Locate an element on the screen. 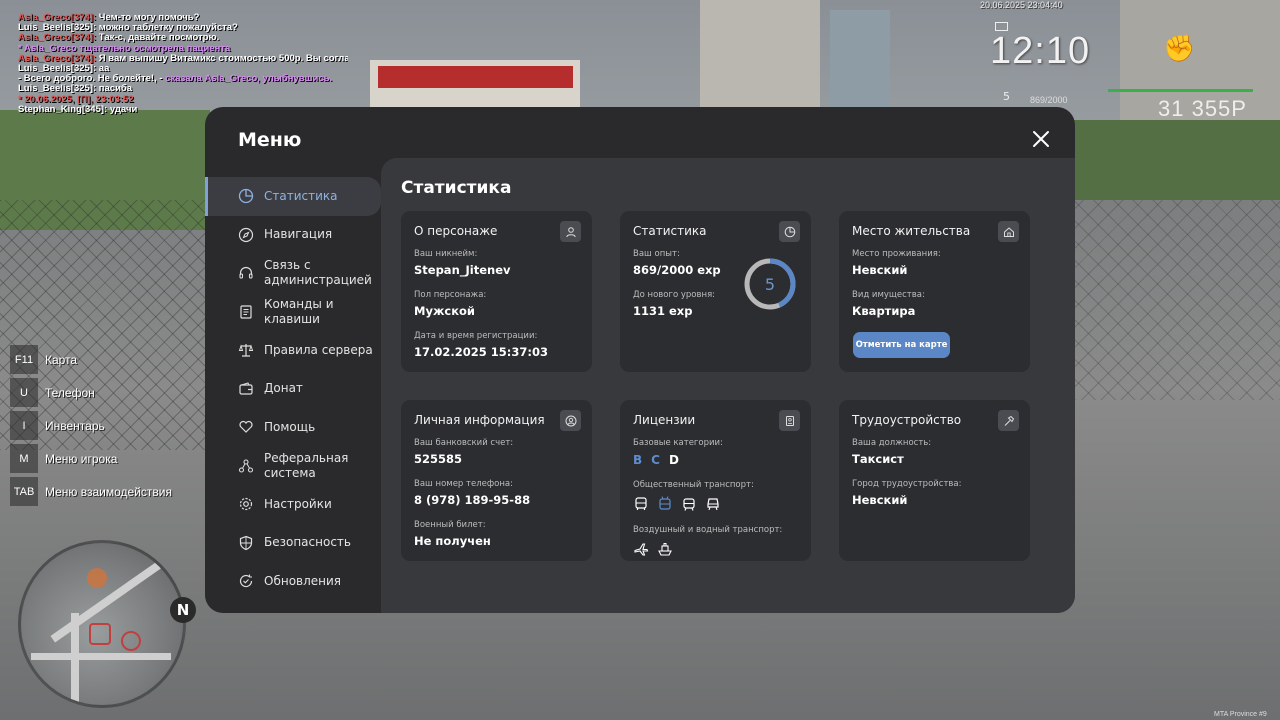 The image size is (1280, 720). job-city-value: Невский is located at coordinates (880, 500).